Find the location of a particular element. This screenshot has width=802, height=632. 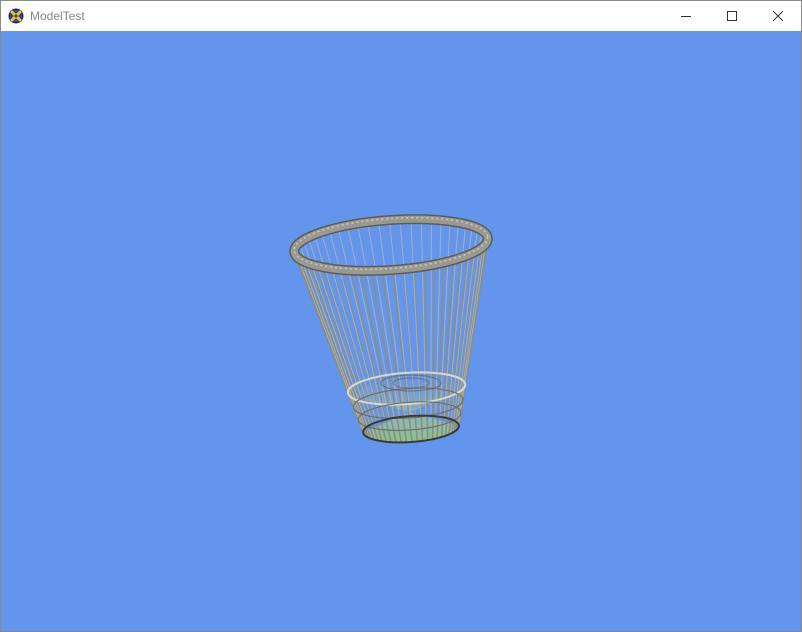

minimize-icon is located at coordinates (686, 16).